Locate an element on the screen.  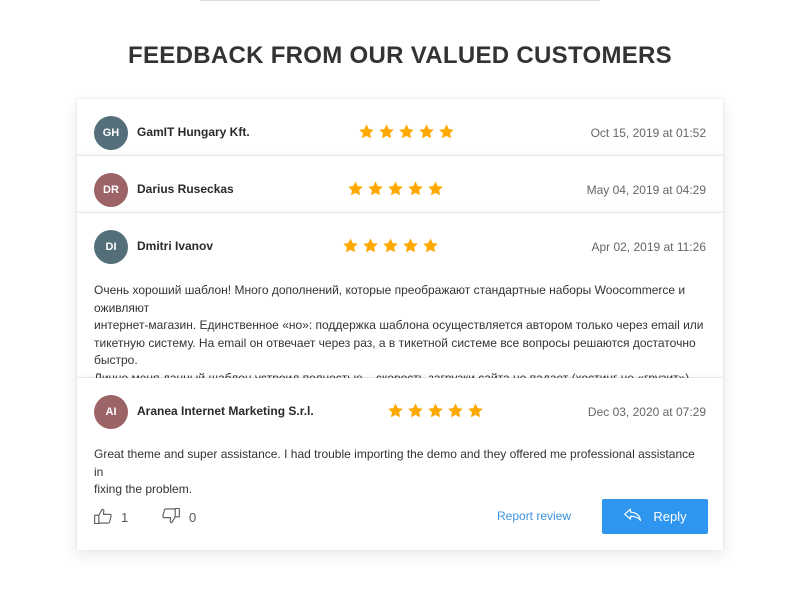
like-button: 1 is located at coordinates (110, 517).